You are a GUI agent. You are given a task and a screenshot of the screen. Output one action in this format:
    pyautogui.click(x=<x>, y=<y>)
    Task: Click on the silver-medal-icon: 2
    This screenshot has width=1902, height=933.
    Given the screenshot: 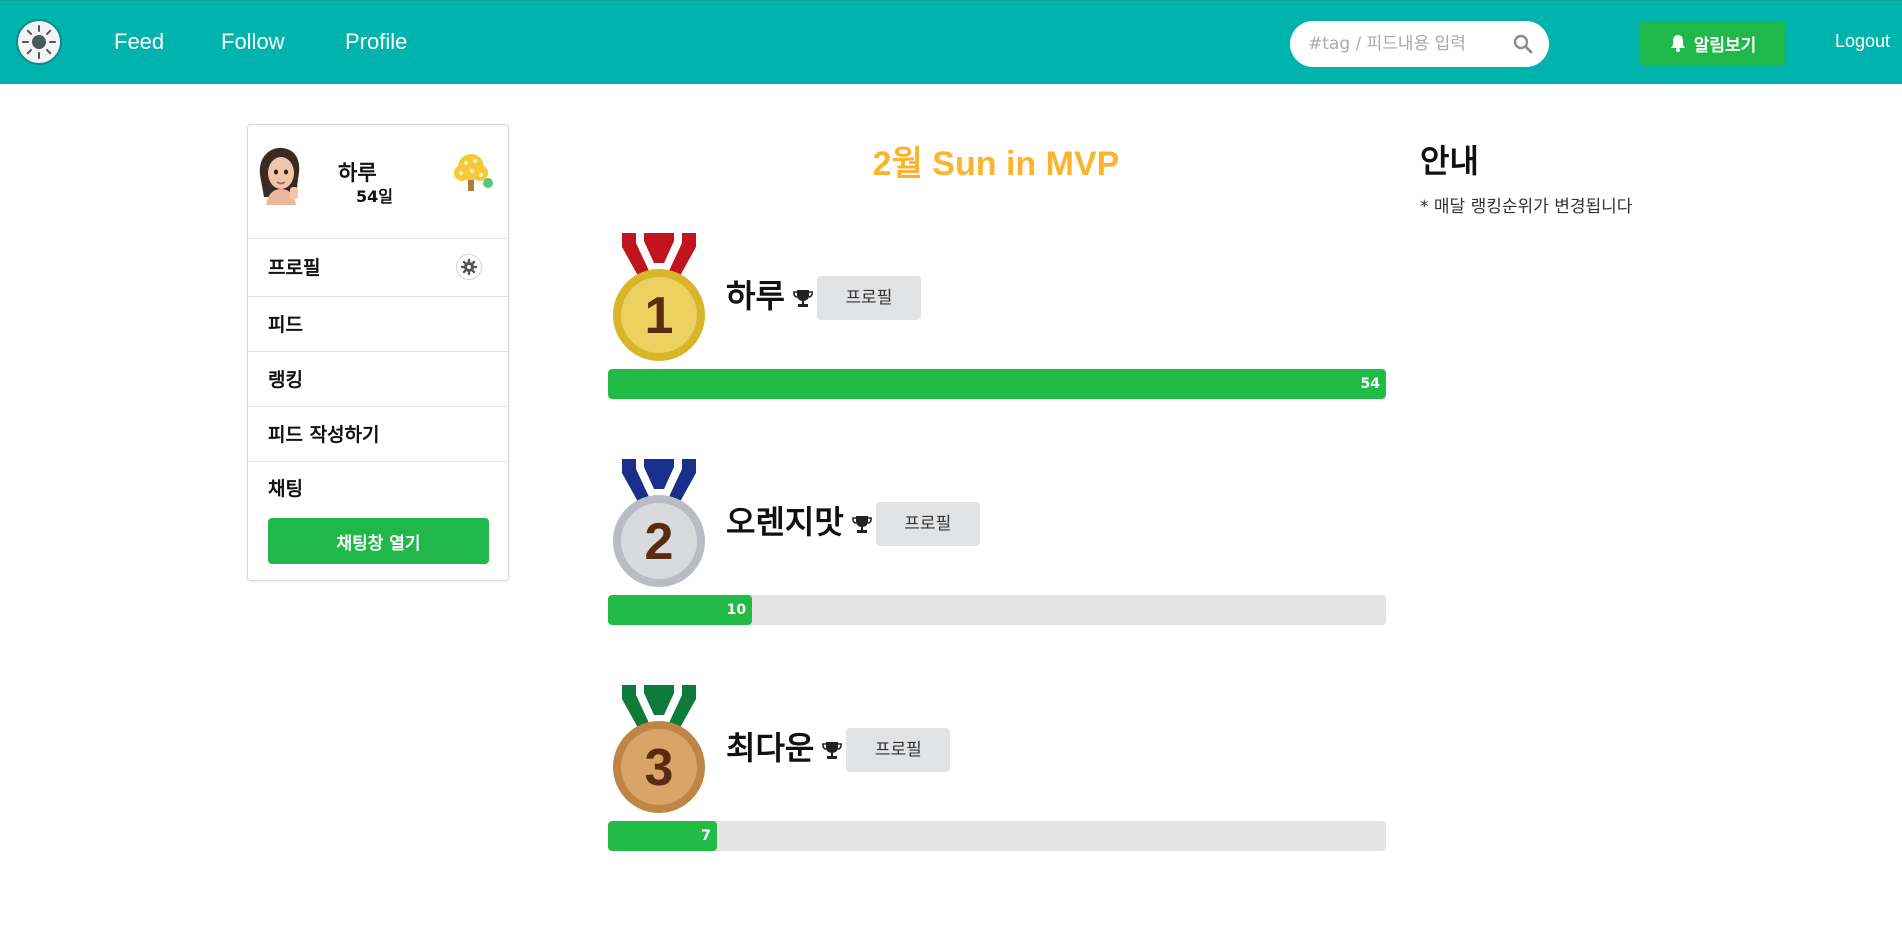 What is the action you would take?
    pyautogui.click(x=659, y=523)
    